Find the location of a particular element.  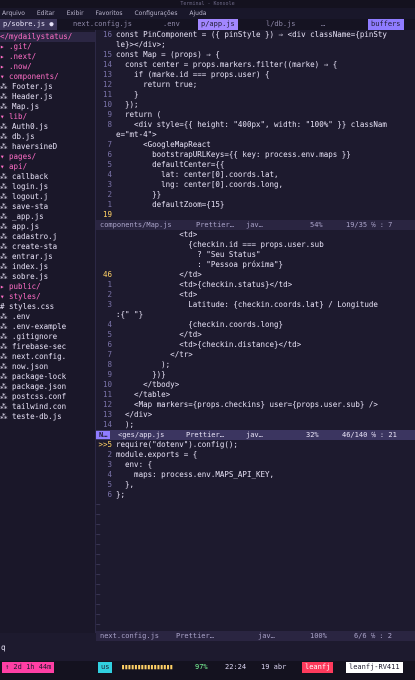

code-line: 19 is located at coordinates (255, 215).